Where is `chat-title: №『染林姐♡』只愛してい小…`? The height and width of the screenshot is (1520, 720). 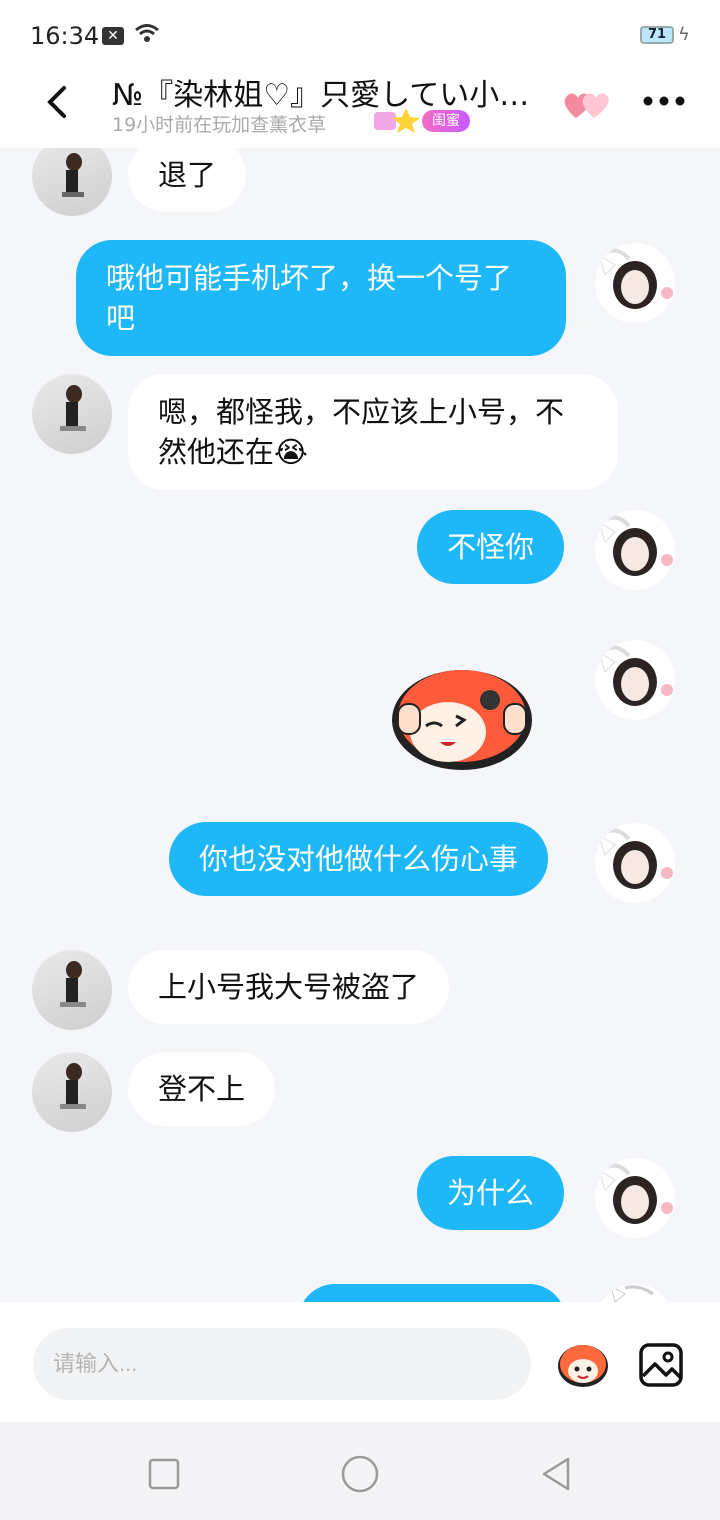 chat-title: №『染林姐♡』只愛してい小… is located at coordinates (327, 92).